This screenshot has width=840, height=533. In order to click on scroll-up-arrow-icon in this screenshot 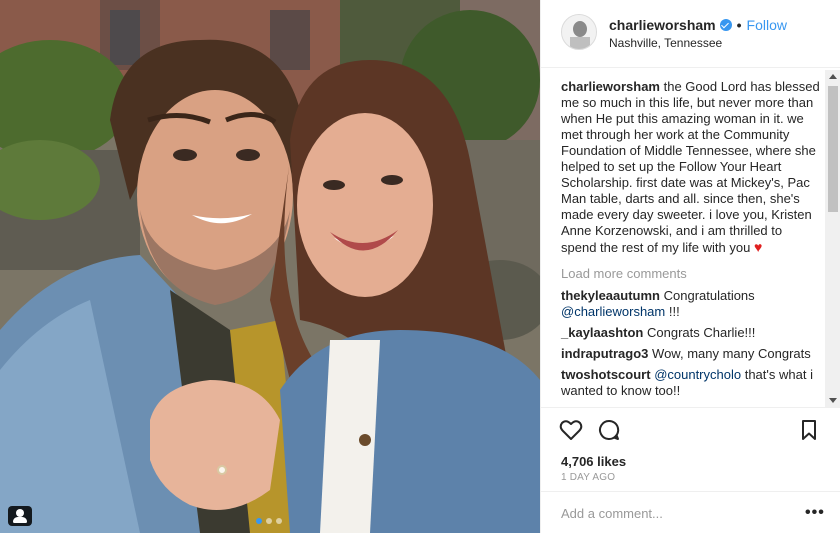, I will do `click(833, 76)`.